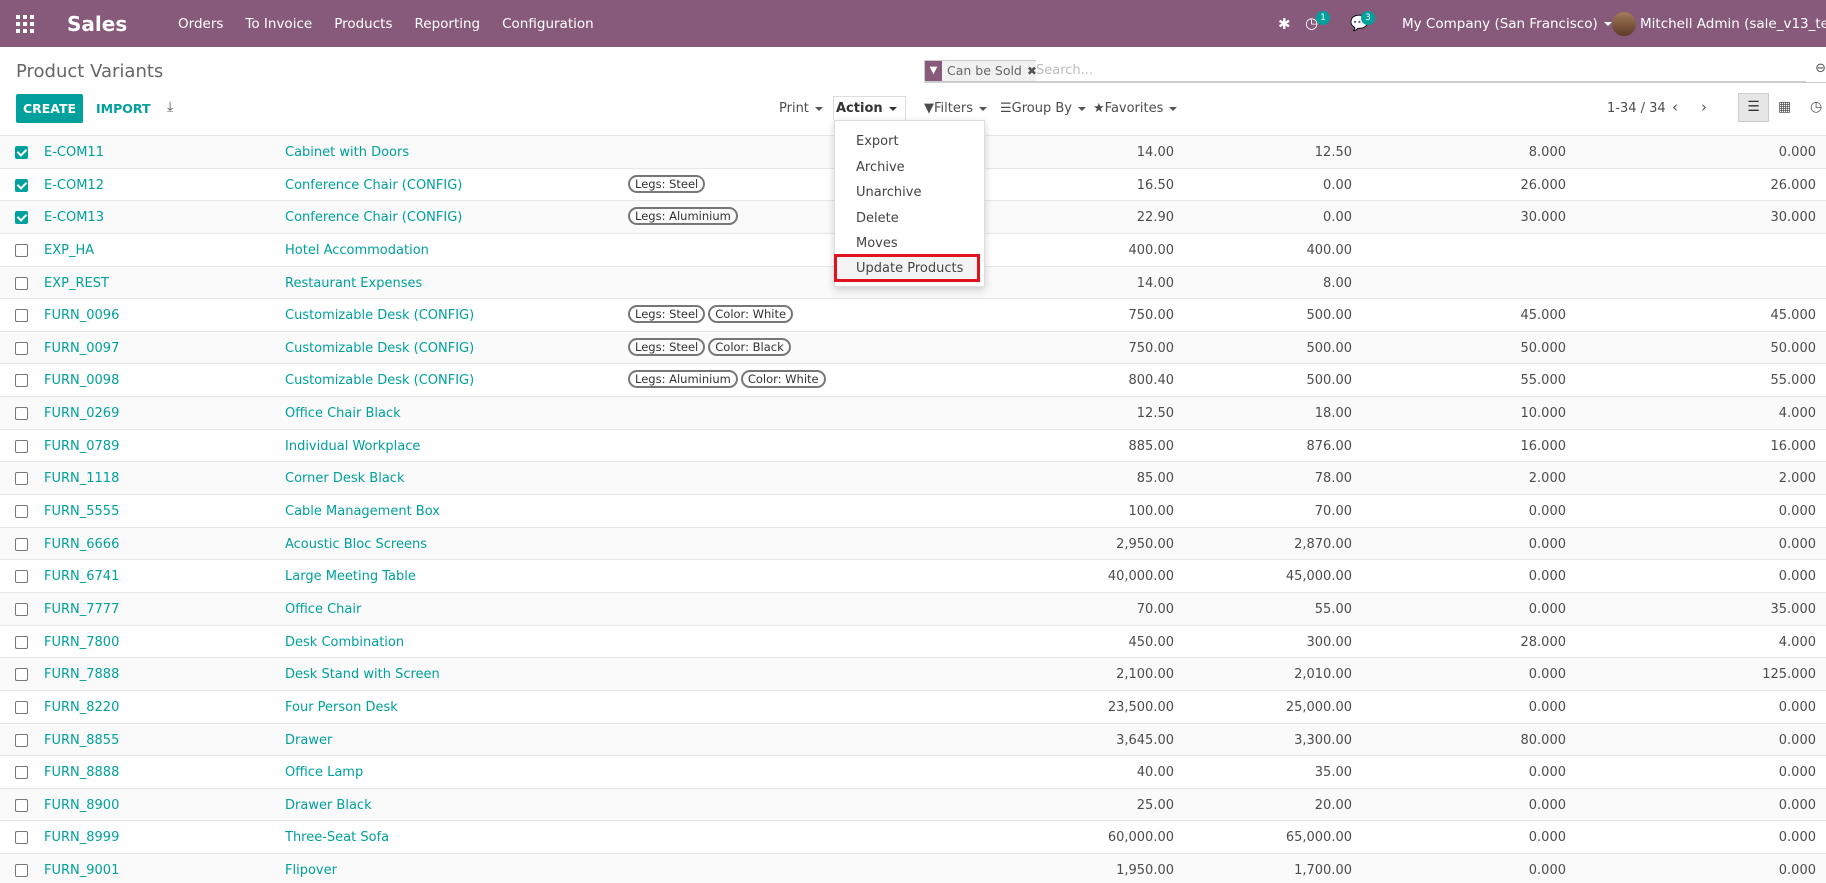  I want to click on action-delete: Delete, so click(877, 218).